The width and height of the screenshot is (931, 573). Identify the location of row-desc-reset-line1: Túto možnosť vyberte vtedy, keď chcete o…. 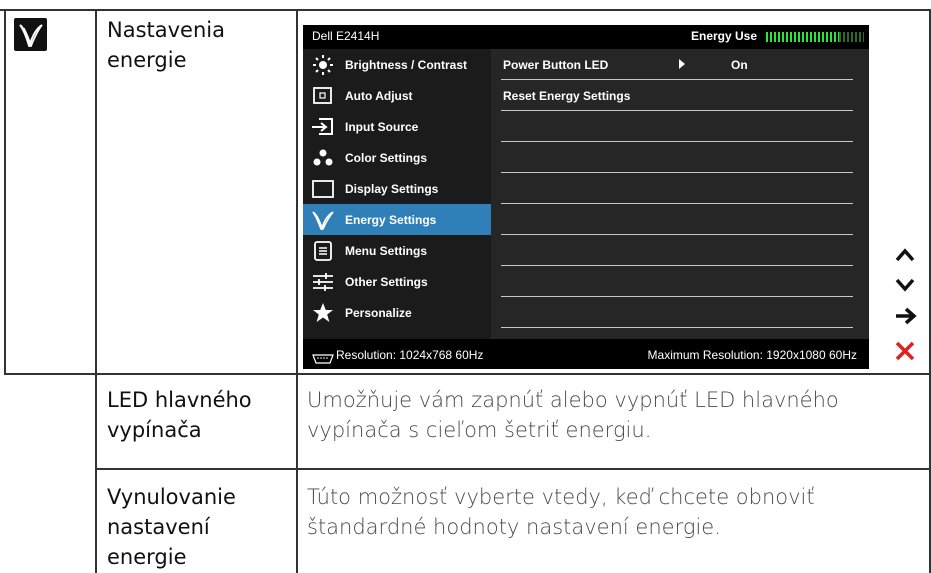
(561, 497).